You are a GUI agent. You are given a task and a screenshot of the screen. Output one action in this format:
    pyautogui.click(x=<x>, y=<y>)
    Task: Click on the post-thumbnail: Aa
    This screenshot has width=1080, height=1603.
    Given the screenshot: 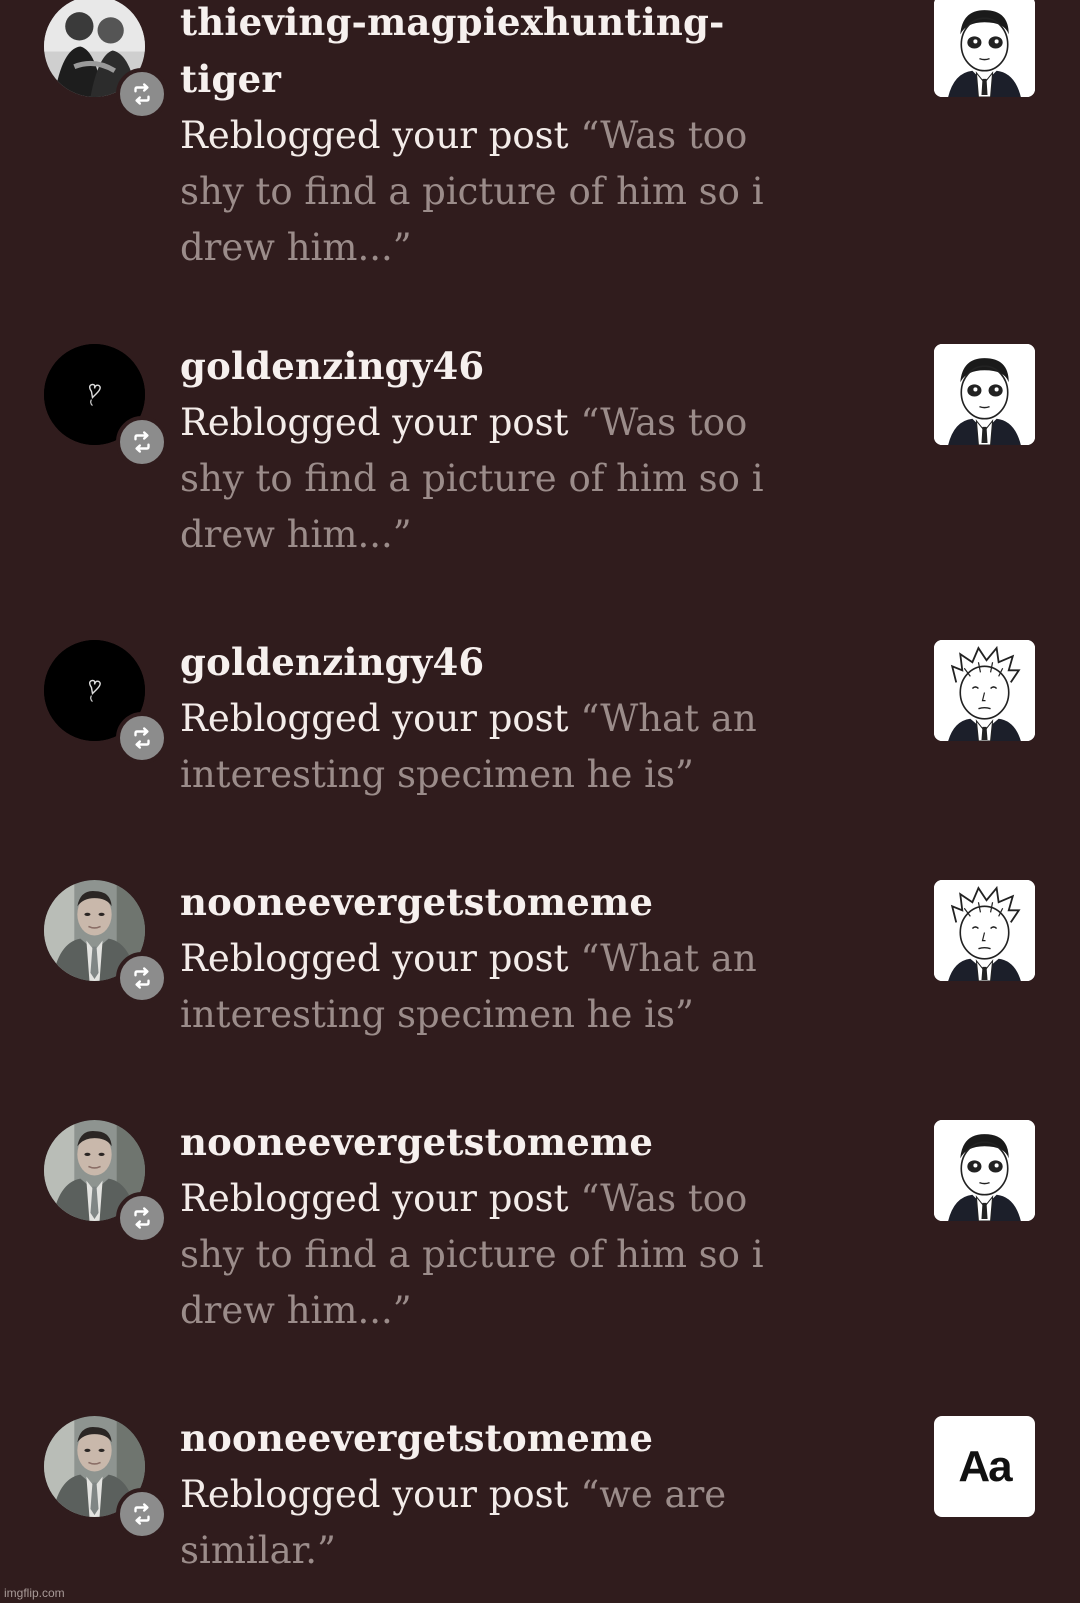 What is the action you would take?
    pyautogui.click(x=984, y=1466)
    